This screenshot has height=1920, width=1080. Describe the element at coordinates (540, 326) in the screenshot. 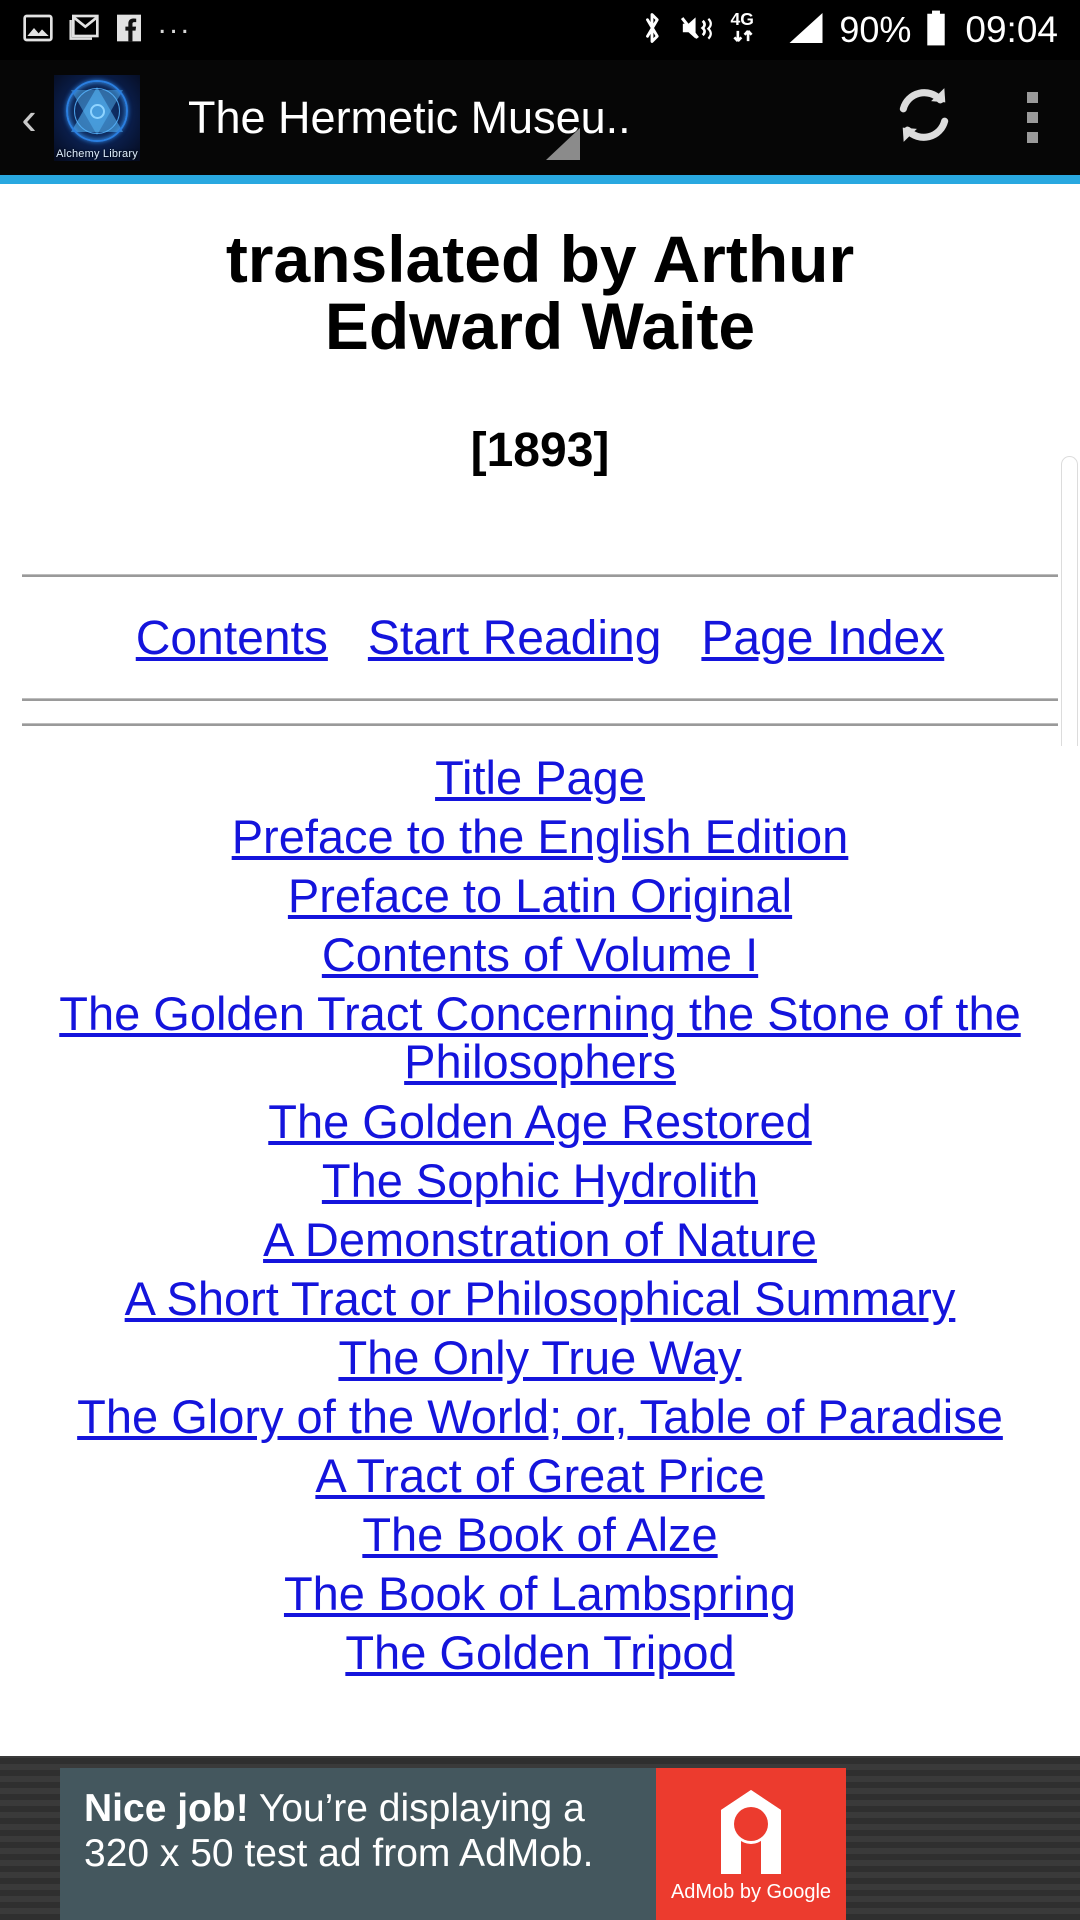

I see `document-title-line2: Edward Waite` at that location.